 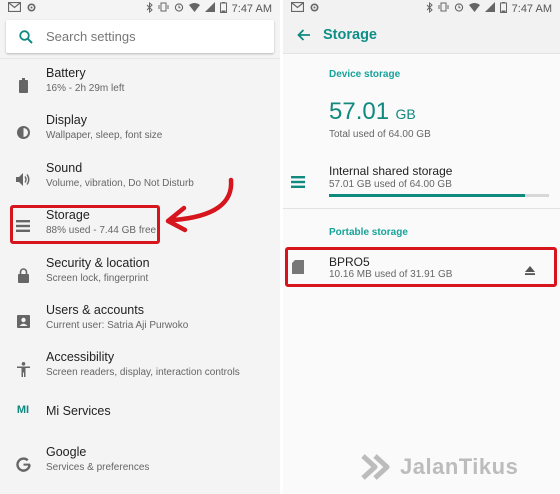 What do you see at coordinates (66, 73) in the screenshot?
I see `item-title: Battery` at bounding box center [66, 73].